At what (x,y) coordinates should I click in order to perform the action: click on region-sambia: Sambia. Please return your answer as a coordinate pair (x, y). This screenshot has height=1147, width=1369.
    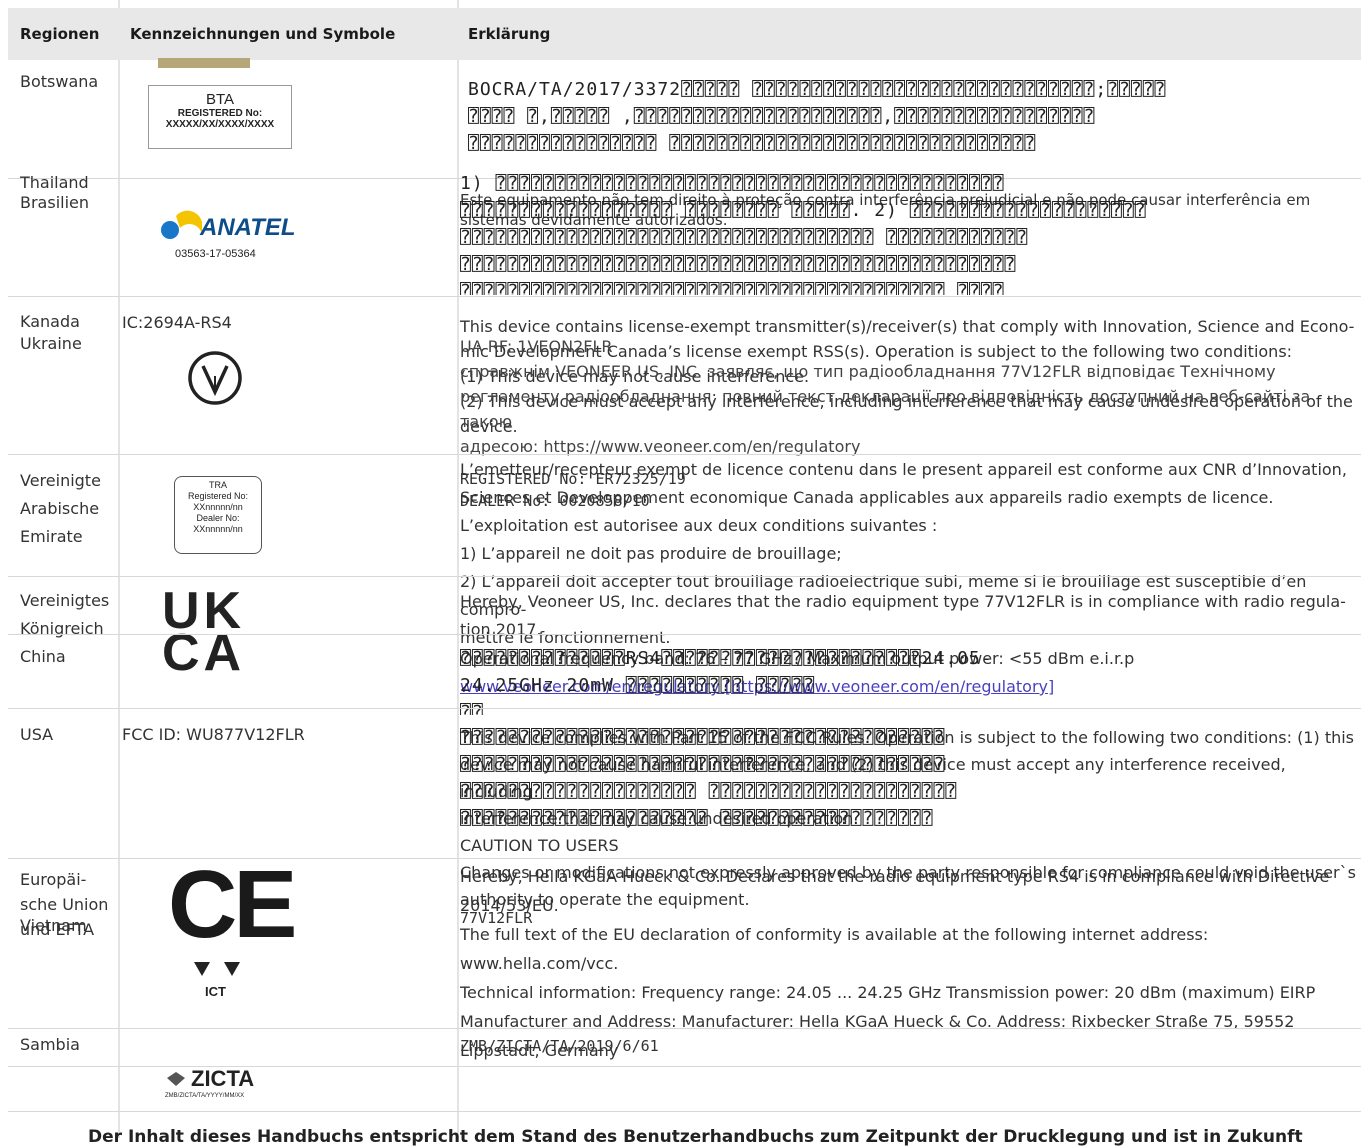
    Looking at the image, I should click on (50, 1044).